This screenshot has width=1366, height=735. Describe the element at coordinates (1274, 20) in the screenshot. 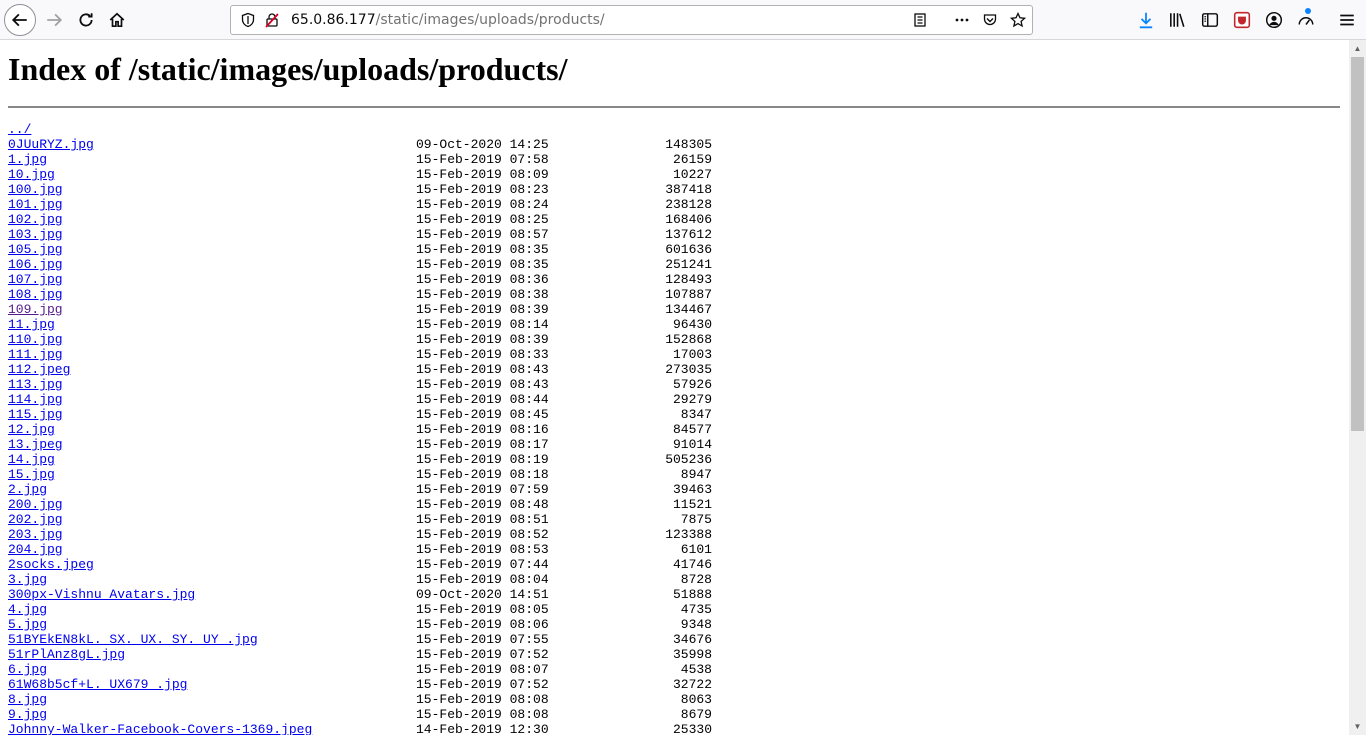

I see `account-button` at that location.